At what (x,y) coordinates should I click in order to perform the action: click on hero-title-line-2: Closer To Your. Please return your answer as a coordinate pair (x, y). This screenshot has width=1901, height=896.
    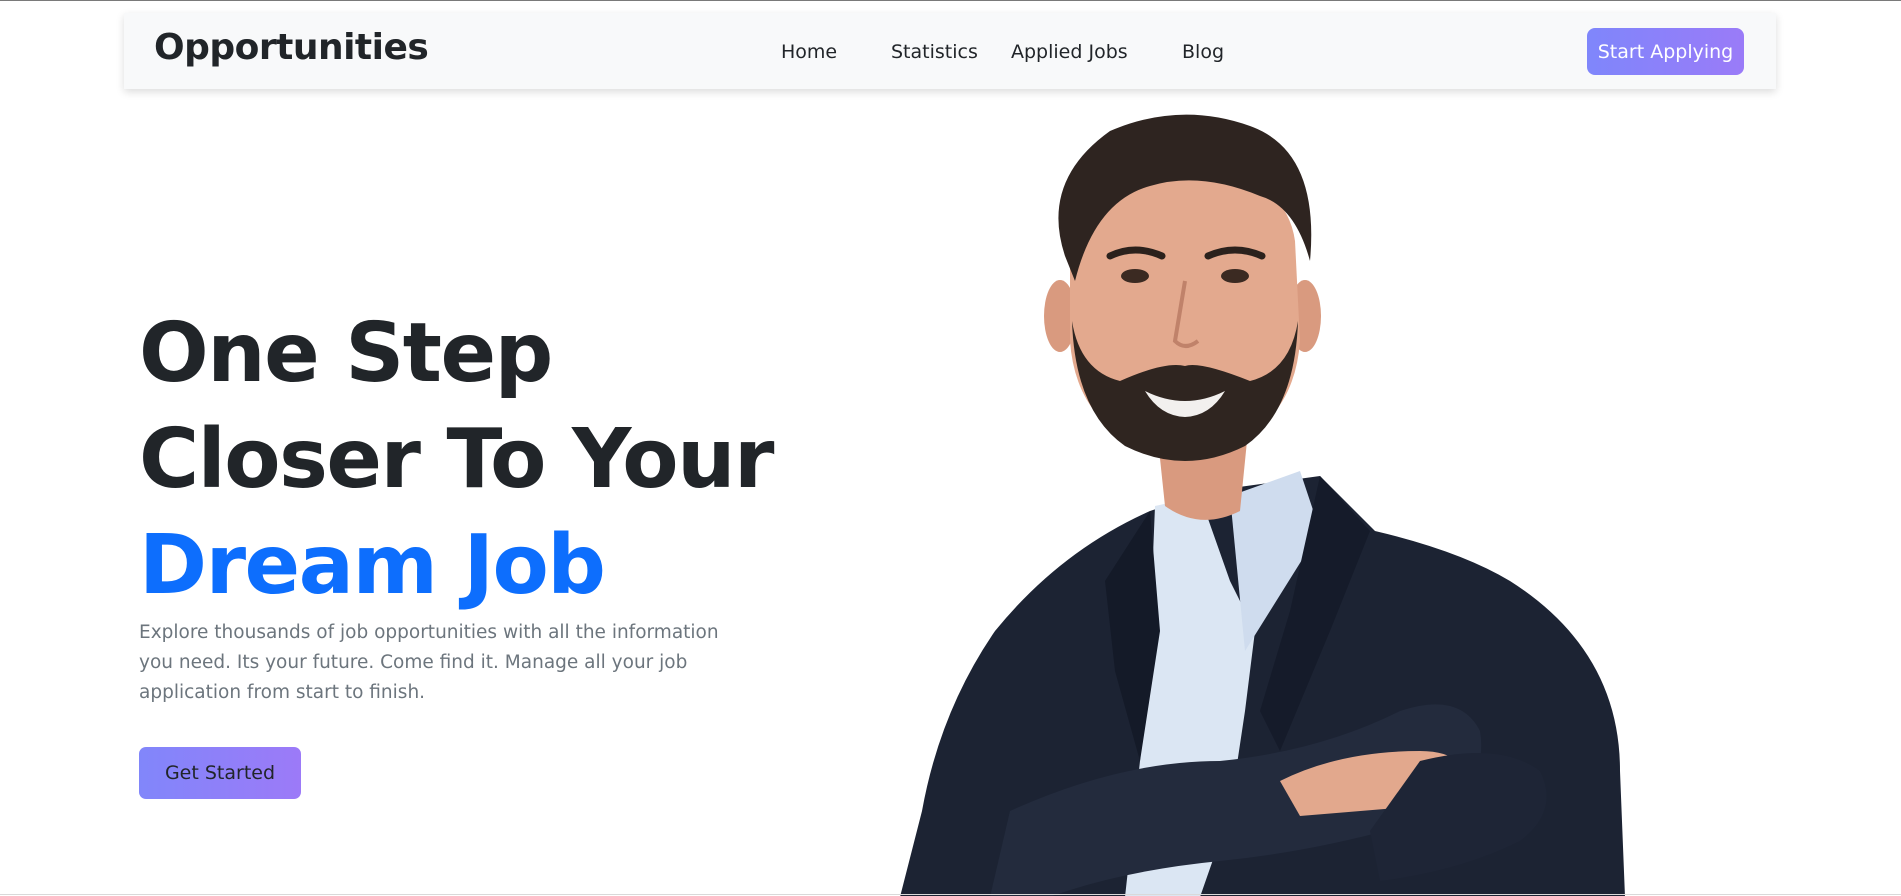
    Looking at the image, I should click on (456, 459).